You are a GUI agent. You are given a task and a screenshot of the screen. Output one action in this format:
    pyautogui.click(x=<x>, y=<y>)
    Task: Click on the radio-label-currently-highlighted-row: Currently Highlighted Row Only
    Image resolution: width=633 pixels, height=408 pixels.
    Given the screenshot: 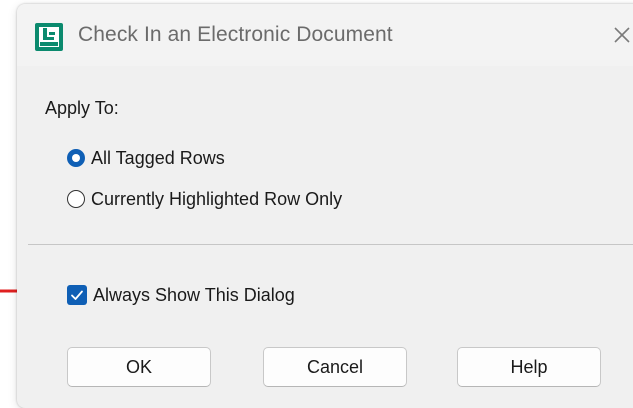 What is the action you would take?
    pyautogui.click(x=217, y=198)
    